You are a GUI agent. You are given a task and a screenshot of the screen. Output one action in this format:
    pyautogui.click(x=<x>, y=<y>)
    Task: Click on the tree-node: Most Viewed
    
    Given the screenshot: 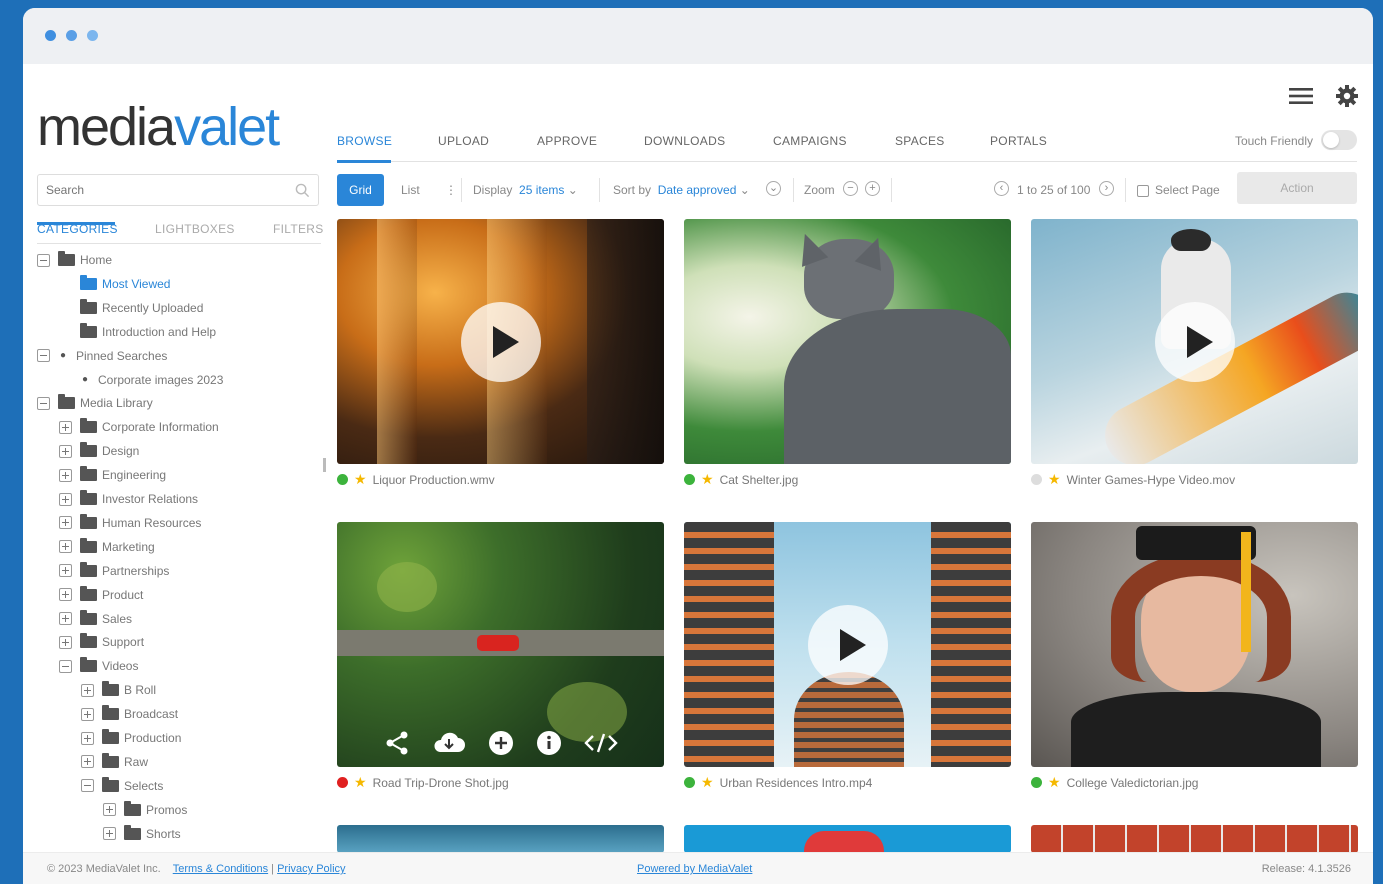 What is the action you would take?
    pyautogui.click(x=125, y=284)
    